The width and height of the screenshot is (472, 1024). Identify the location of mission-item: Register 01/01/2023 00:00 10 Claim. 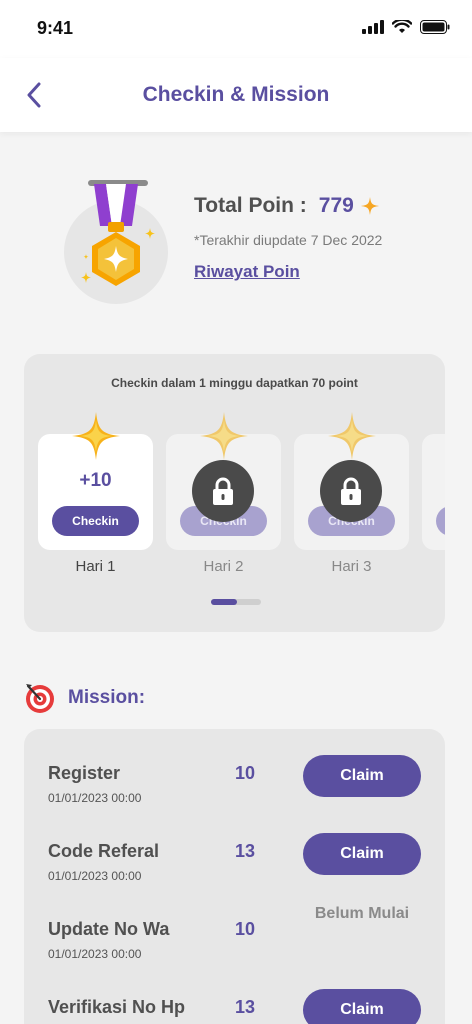
(234, 790).